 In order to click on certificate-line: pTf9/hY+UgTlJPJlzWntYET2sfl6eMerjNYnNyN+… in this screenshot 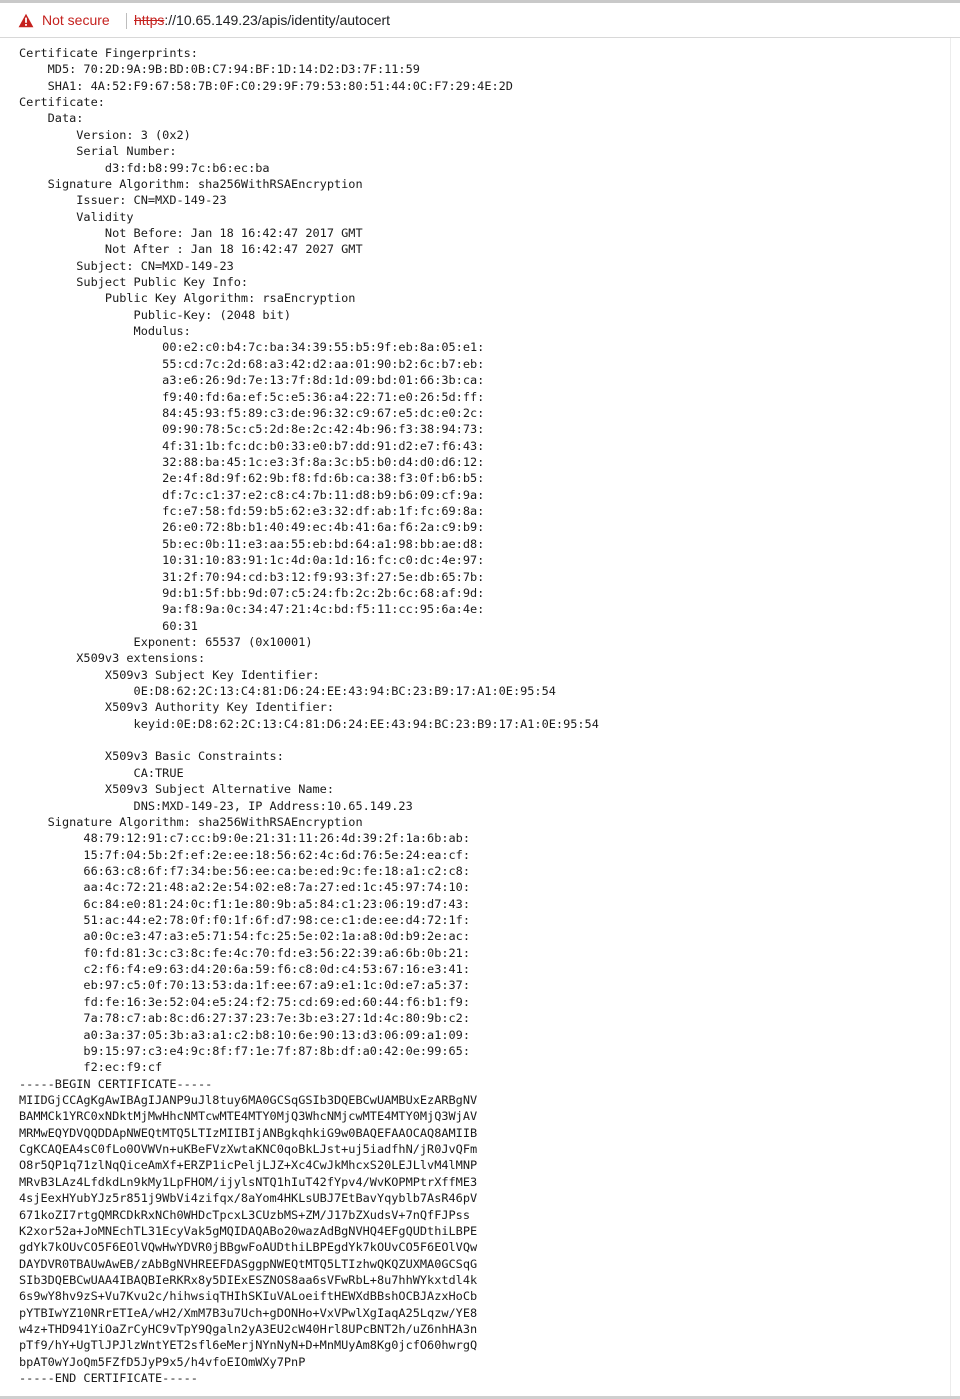, I will do `click(248, 1345)`.